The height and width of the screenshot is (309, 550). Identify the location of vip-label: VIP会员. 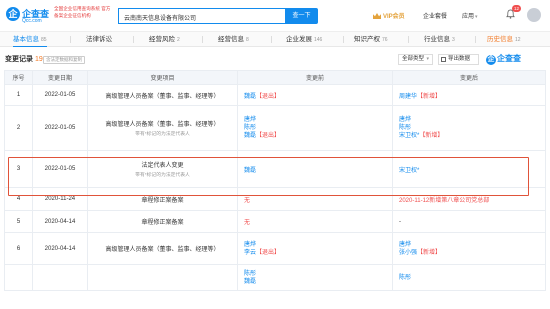
(394, 17).